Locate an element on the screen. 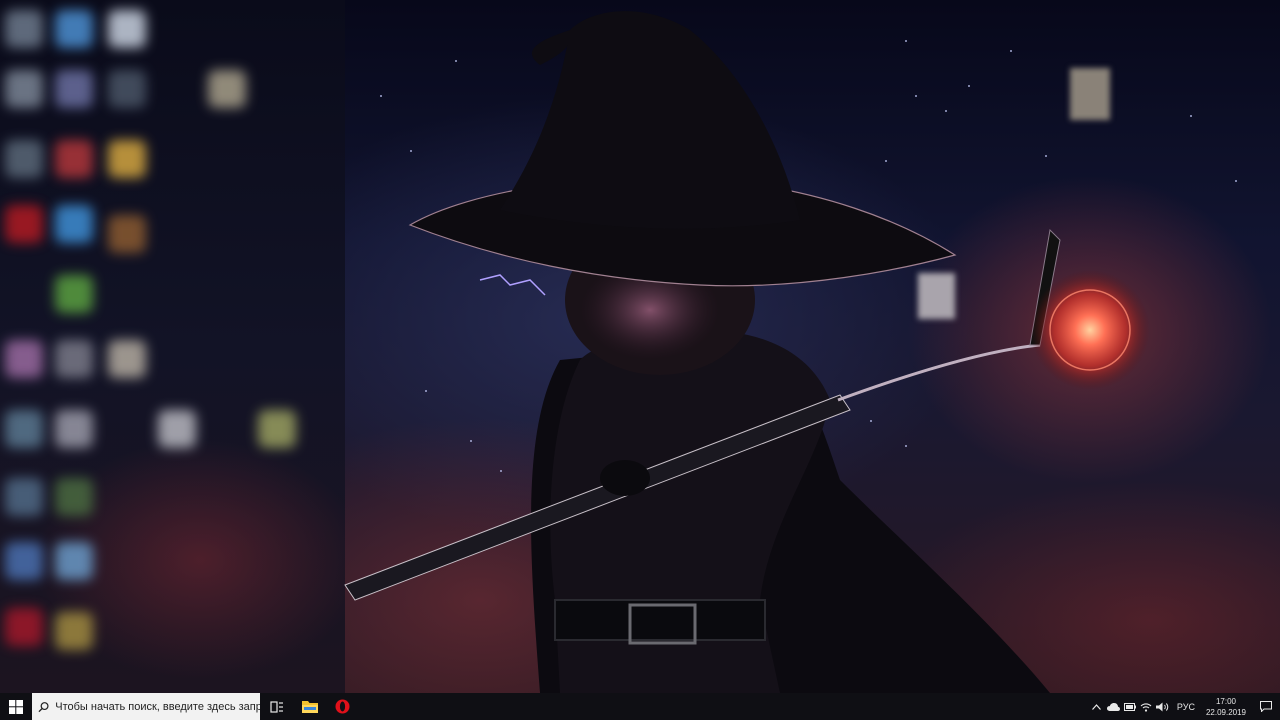 The height and width of the screenshot is (720, 1280). cloud-icon is located at coordinates (1114, 706).